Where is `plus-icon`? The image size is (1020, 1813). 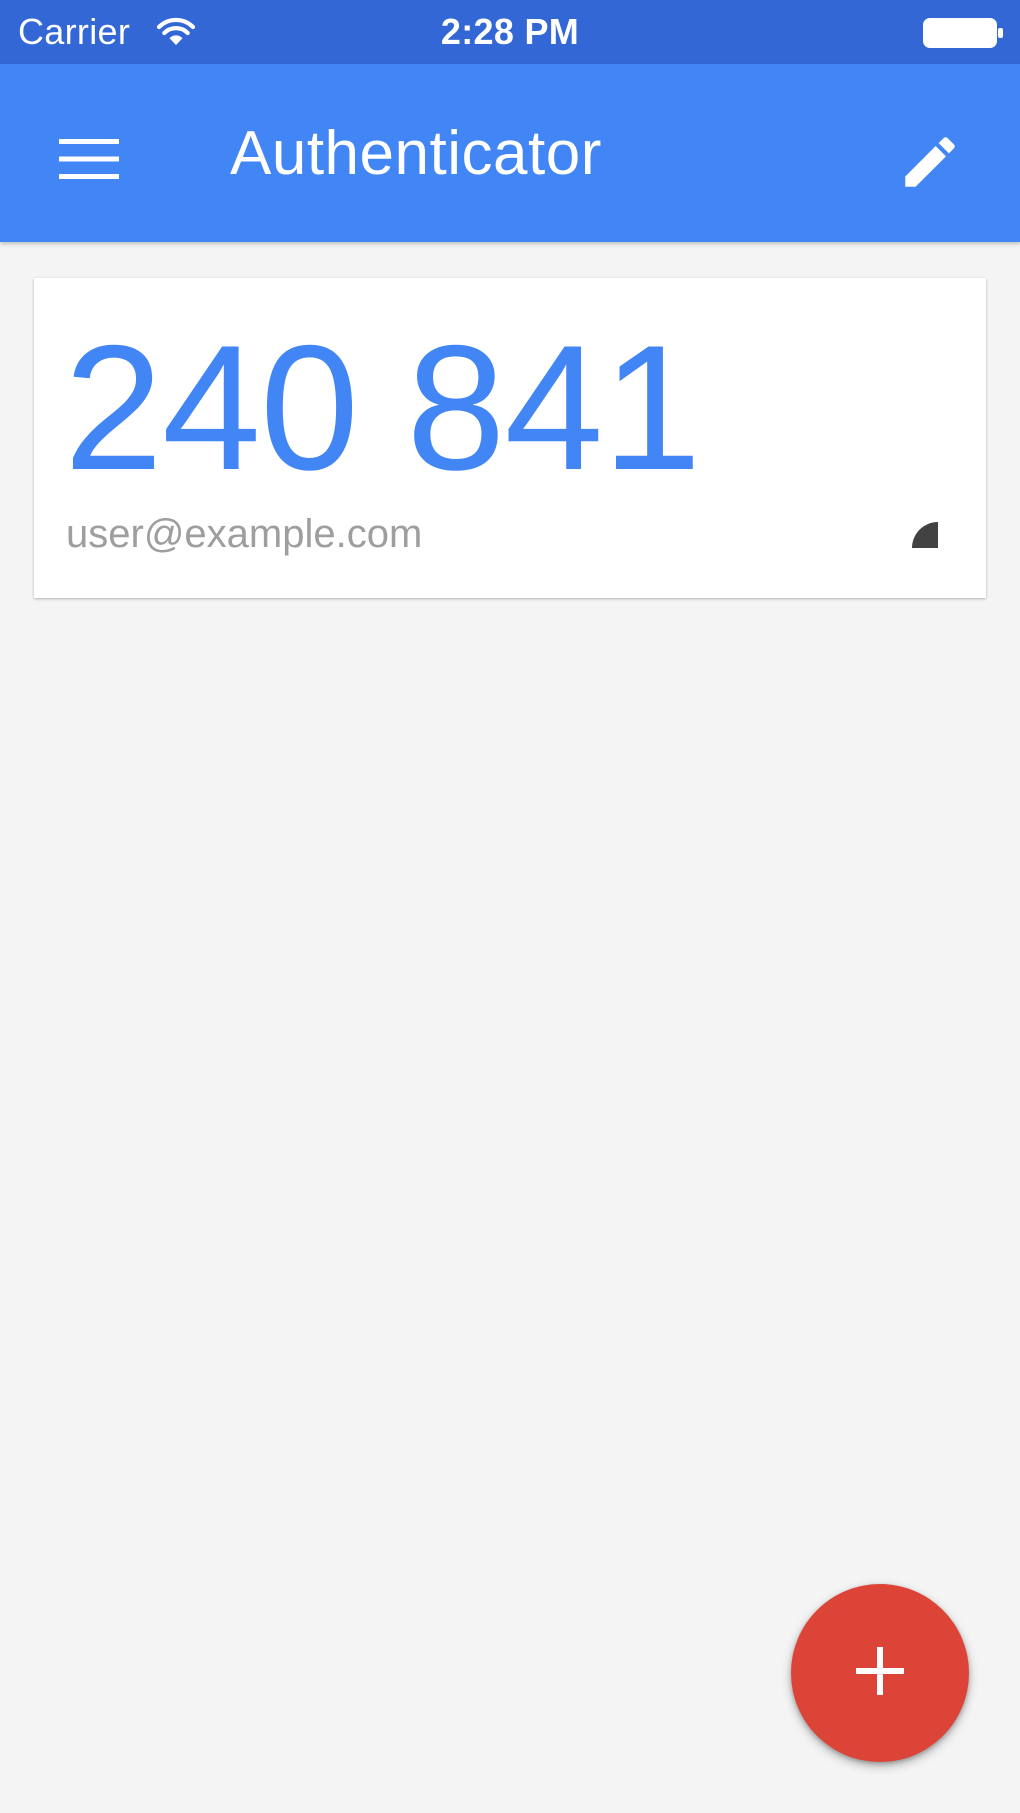
plus-icon is located at coordinates (880, 1673).